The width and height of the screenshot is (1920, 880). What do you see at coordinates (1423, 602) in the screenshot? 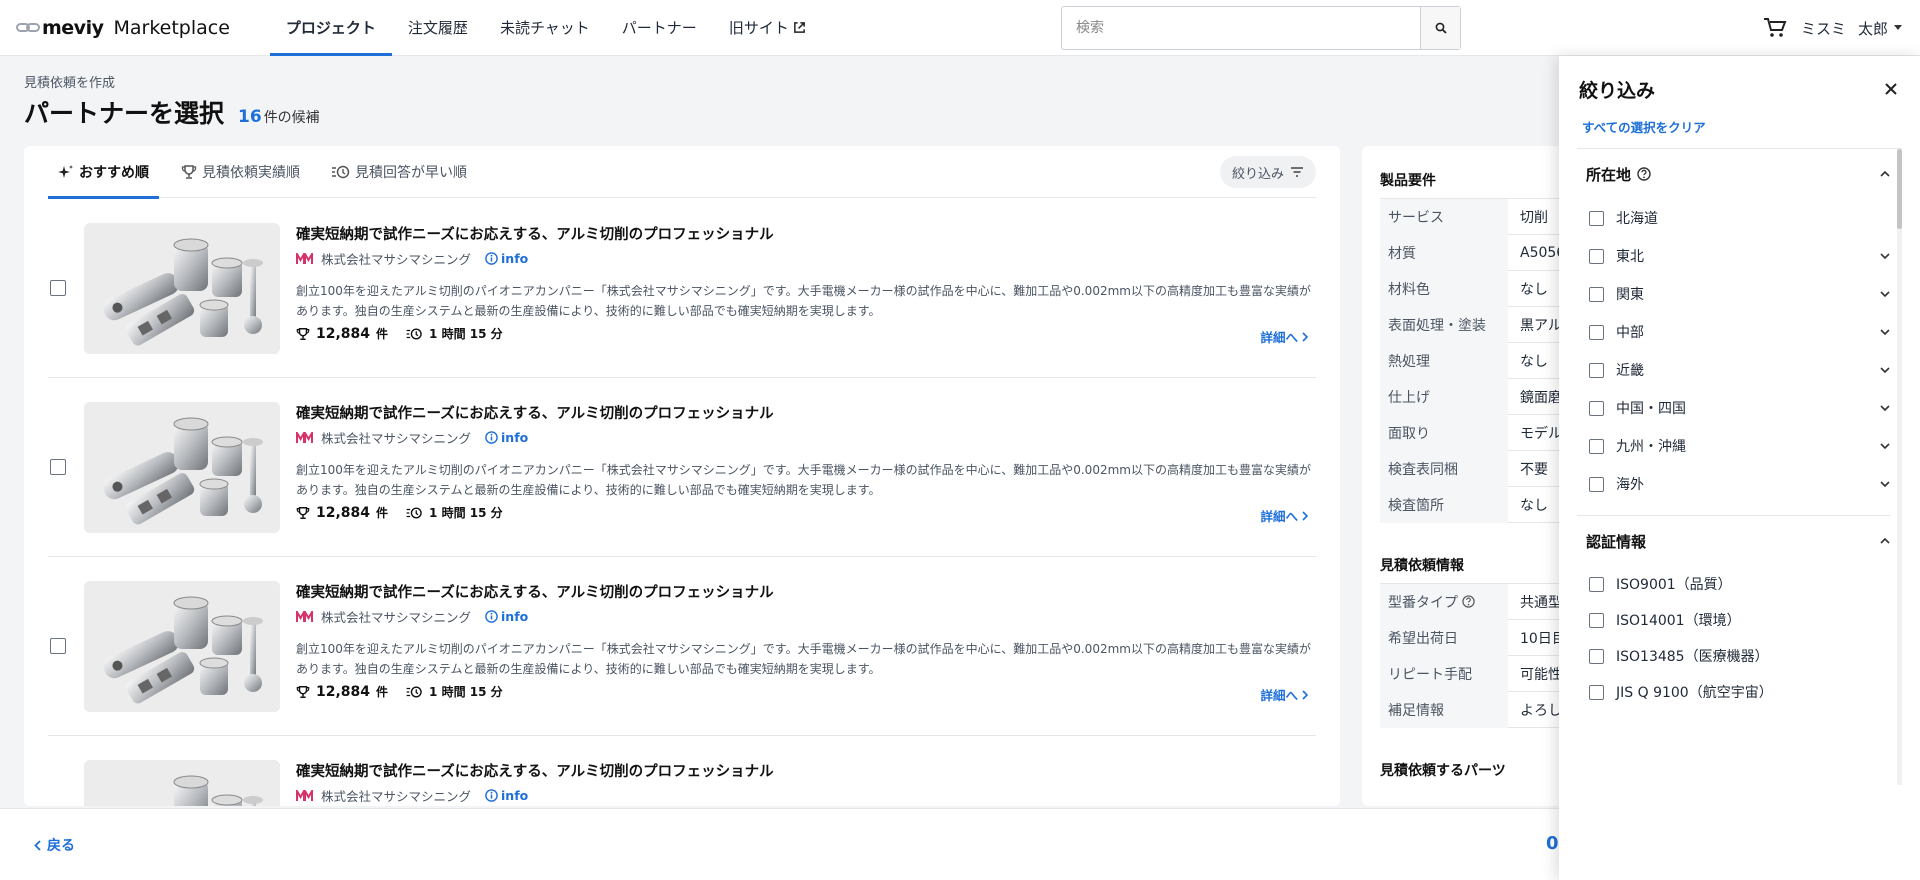
I see `key-label: 型番タイプ` at bounding box center [1423, 602].